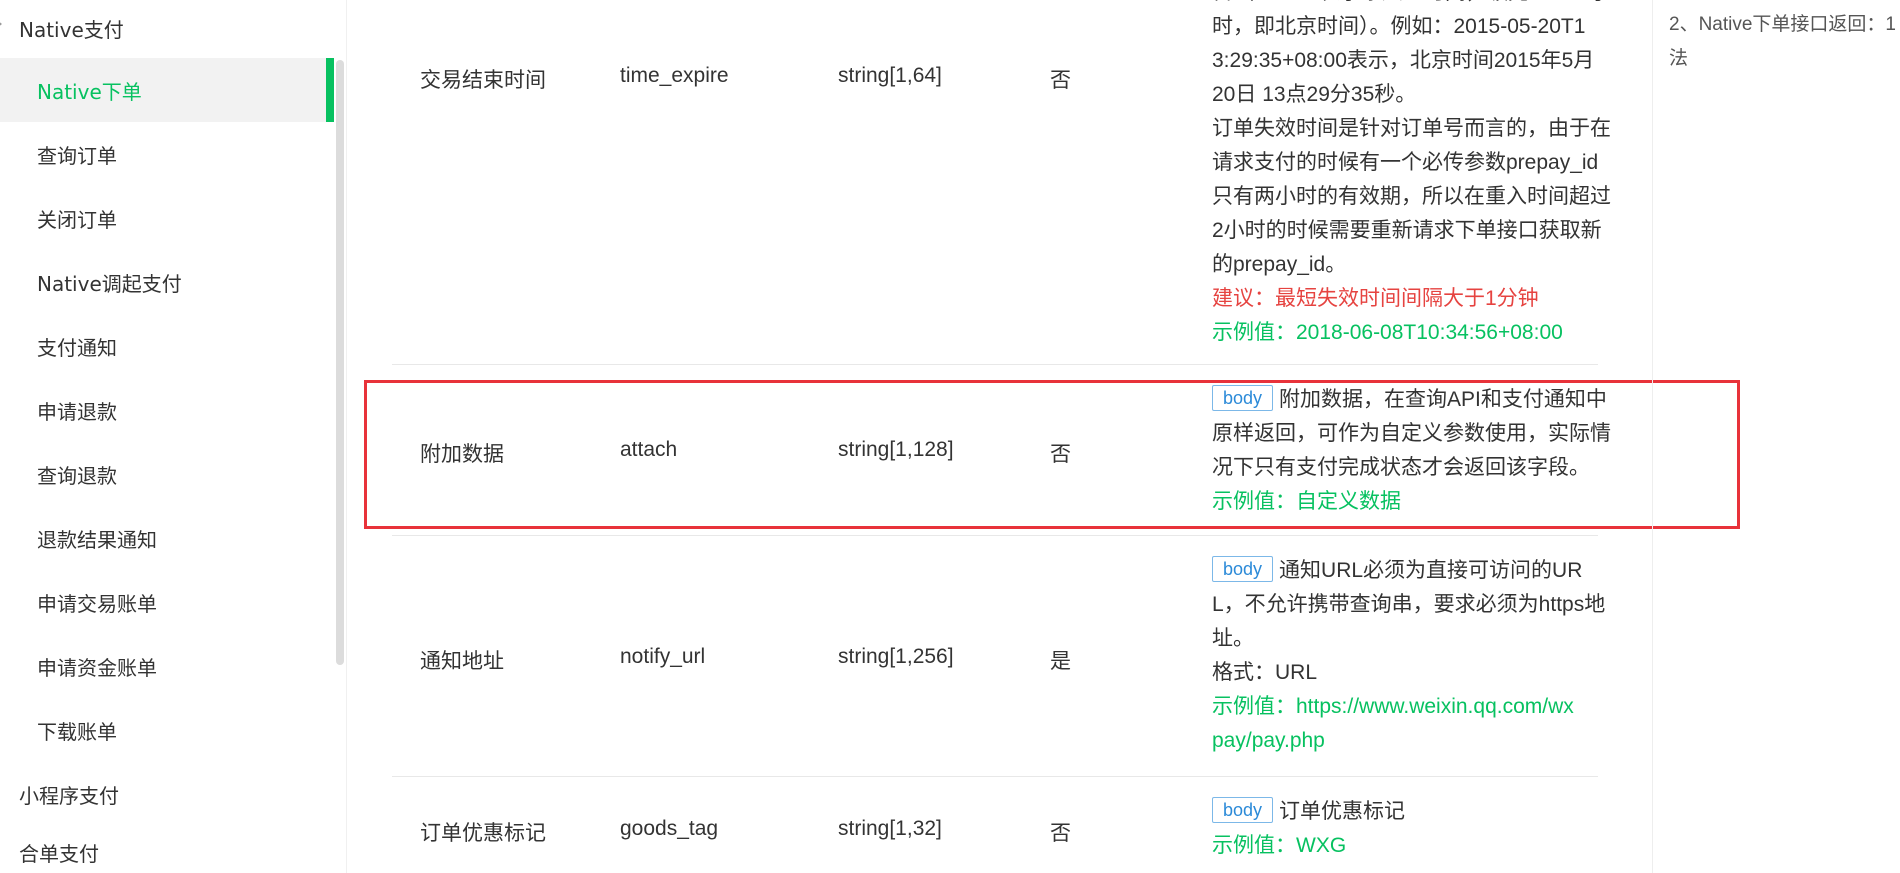 The height and width of the screenshot is (873, 1900). Describe the element at coordinates (330, 90) in the screenshot. I see `active-indicator` at that location.